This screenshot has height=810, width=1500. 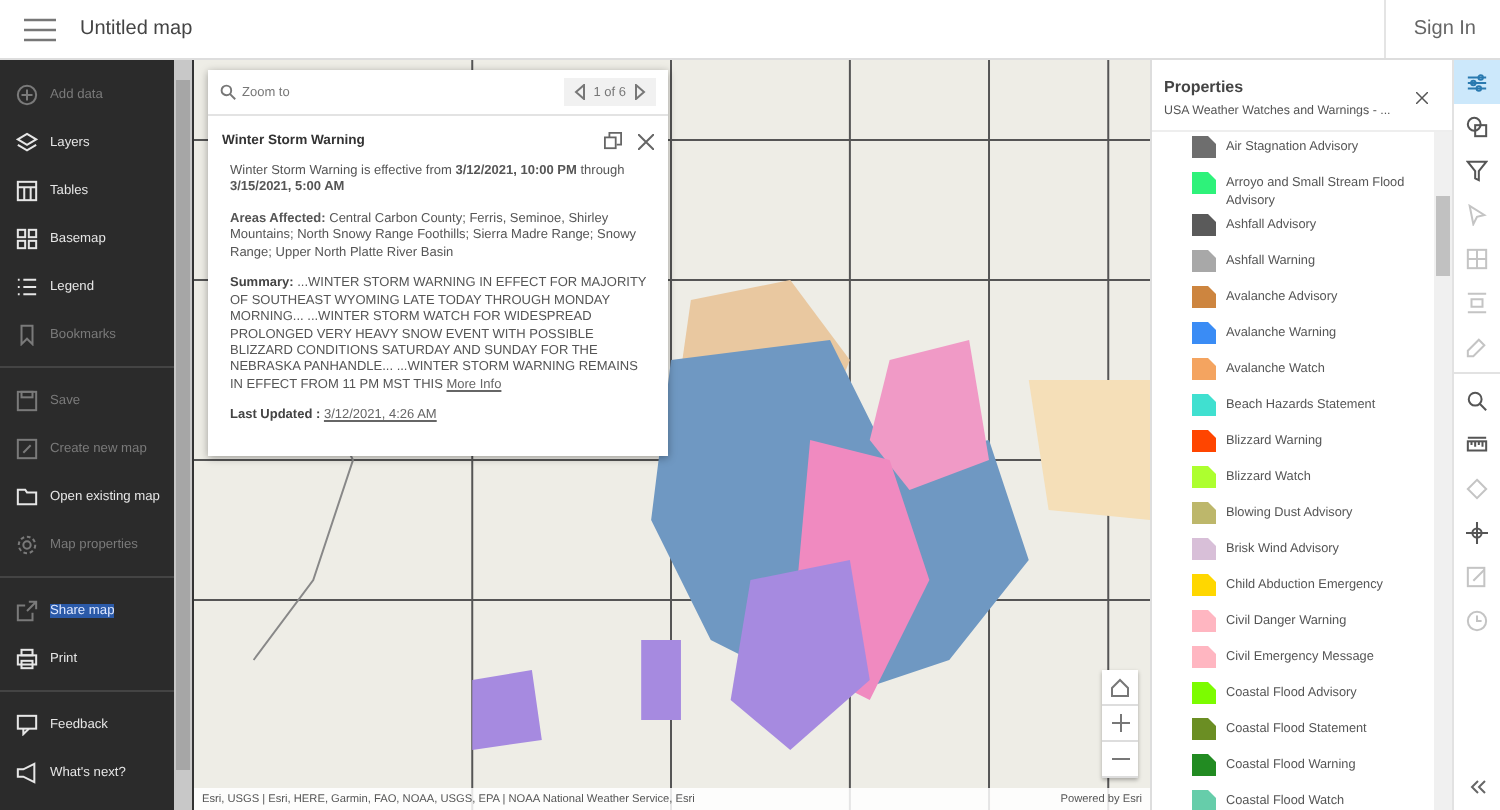 What do you see at coordinates (1477, 126) in the screenshot?
I see `shapes-icon` at bounding box center [1477, 126].